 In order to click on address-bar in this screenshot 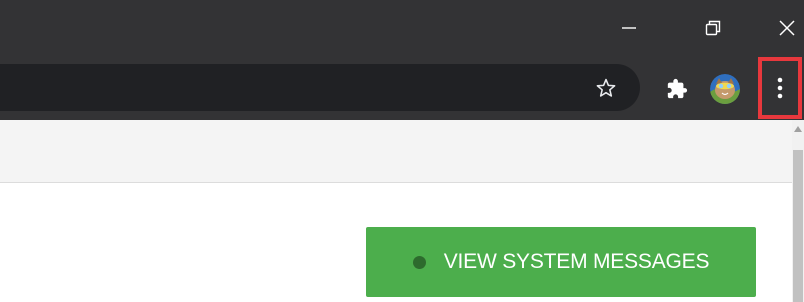, I will do `click(320, 87)`.